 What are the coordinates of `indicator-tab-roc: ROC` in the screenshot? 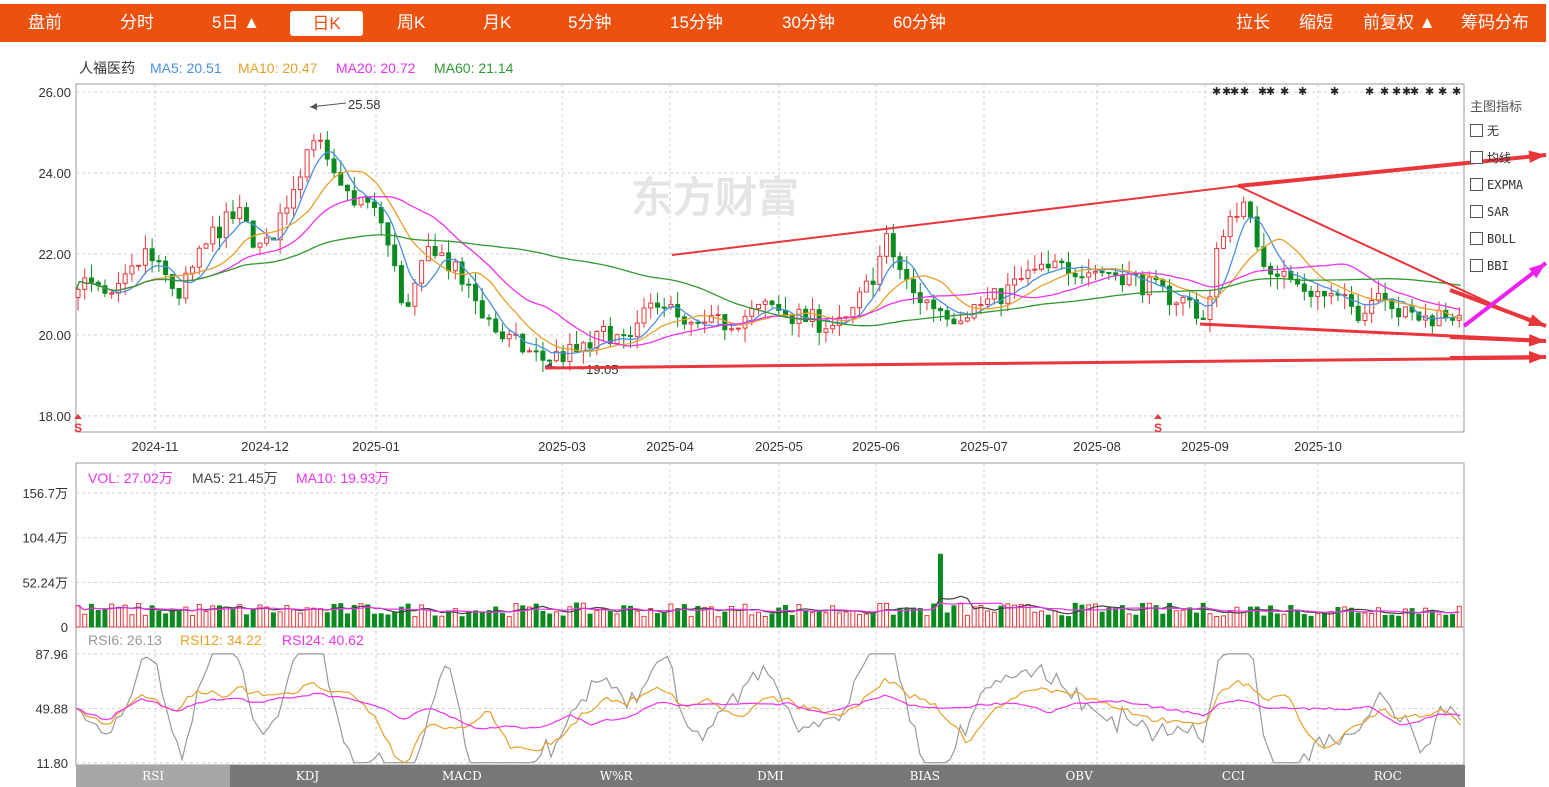 It's located at (1388, 776).